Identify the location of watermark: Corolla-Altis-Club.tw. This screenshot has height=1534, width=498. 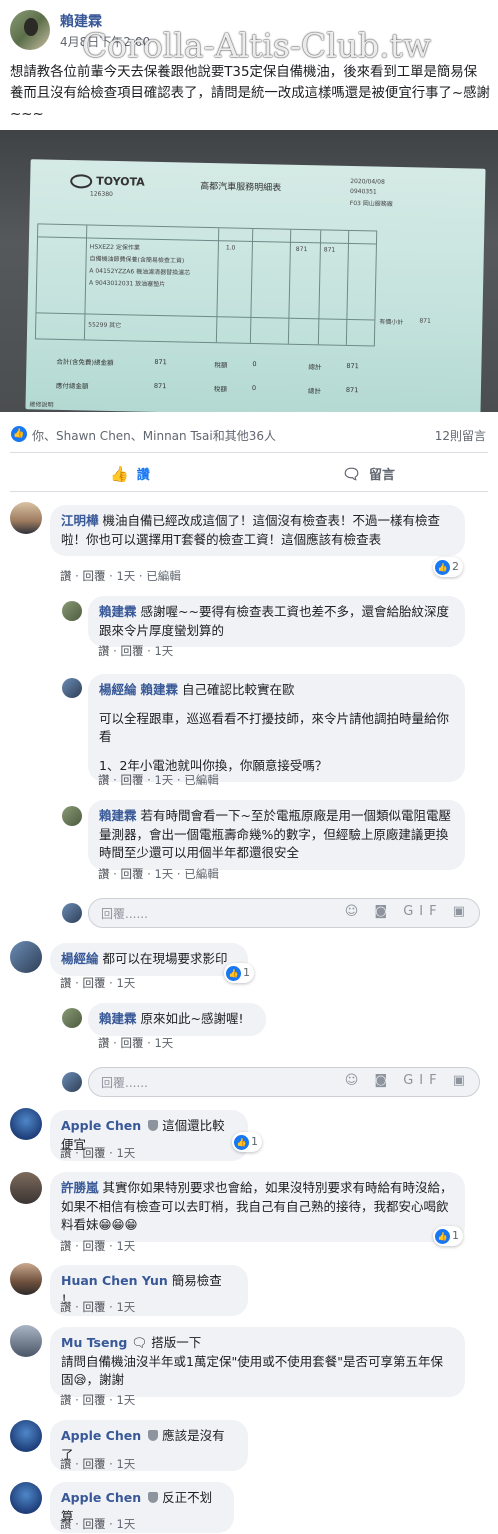
(257, 45).